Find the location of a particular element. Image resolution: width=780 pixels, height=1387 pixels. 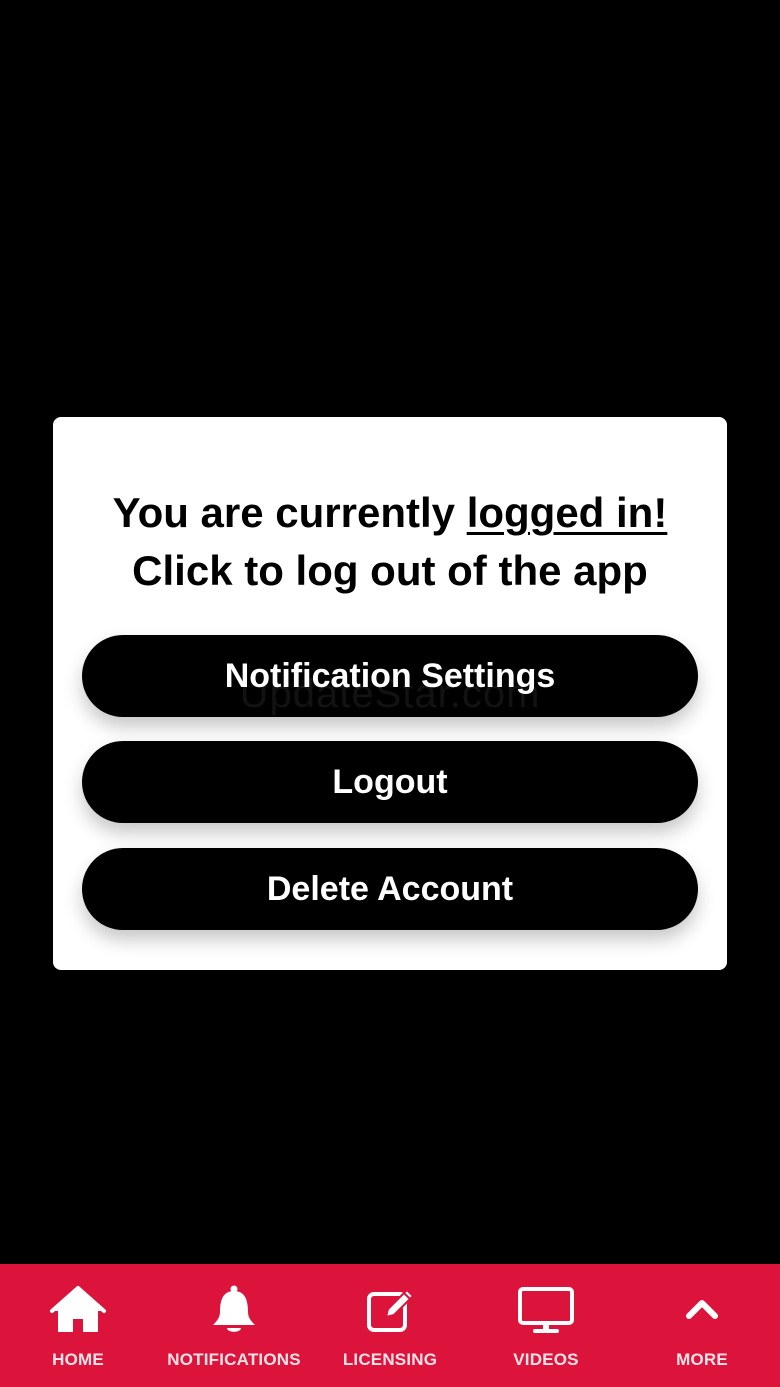

edit-icon is located at coordinates (391, 1310).